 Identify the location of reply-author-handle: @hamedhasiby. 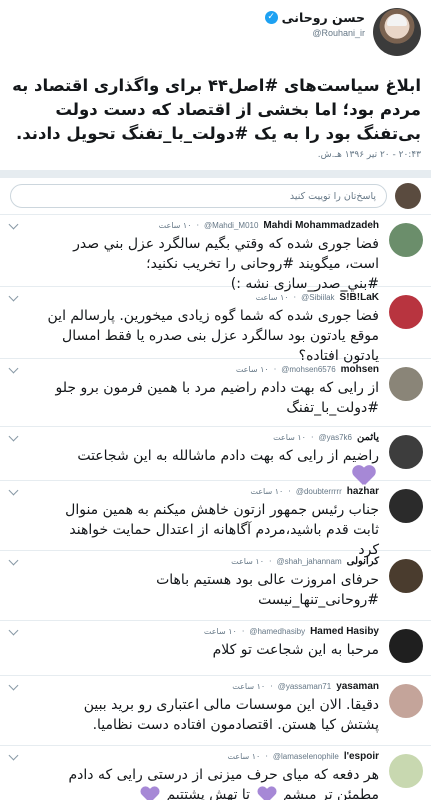
(277, 631).